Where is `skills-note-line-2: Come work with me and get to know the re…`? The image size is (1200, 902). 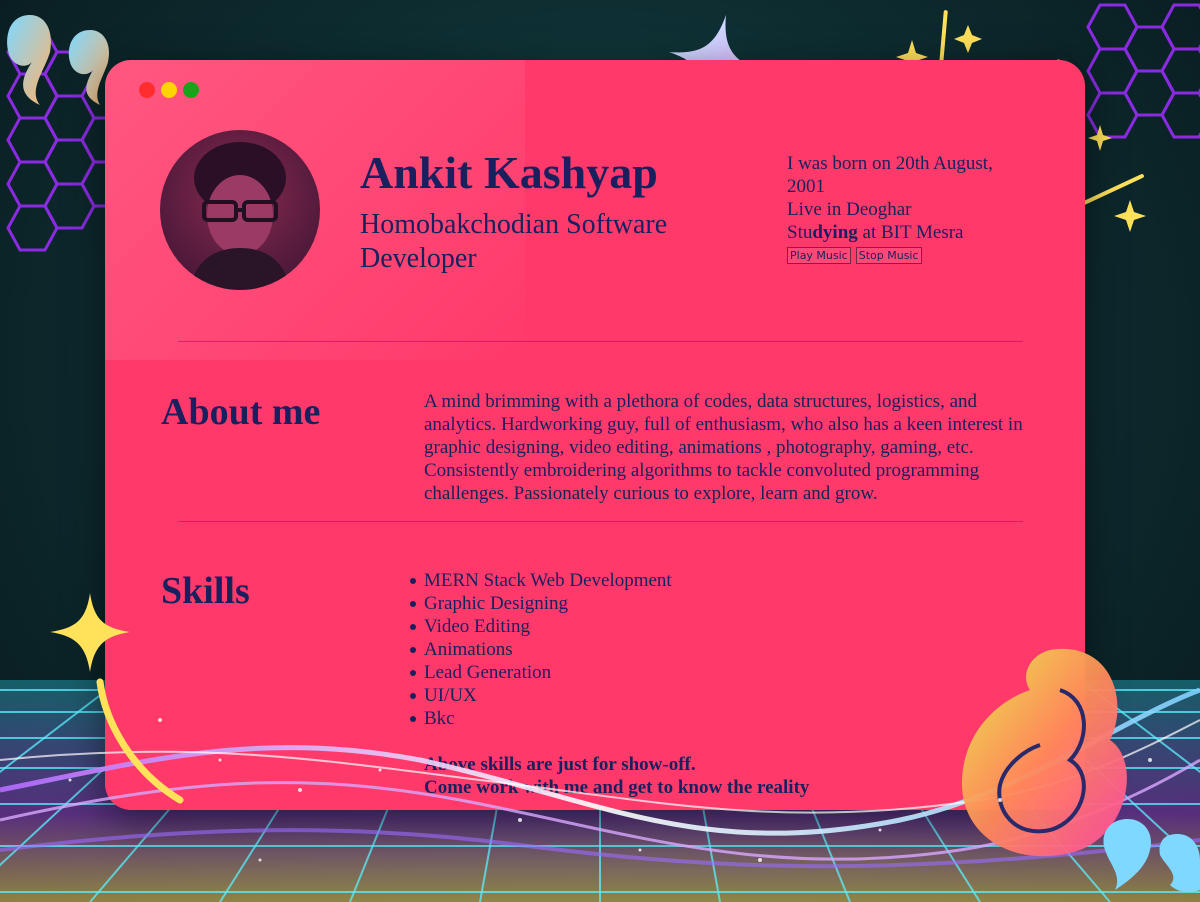
skills-note-line-2: Come work with me and get to know the re… is located at coordinates (617, 787).